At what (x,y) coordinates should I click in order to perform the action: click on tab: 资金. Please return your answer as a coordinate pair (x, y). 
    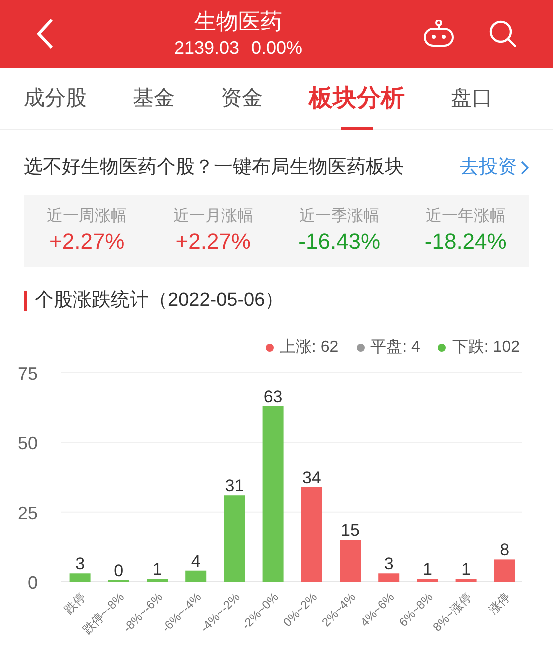
    Looking at the image, I should click on (242, 99).